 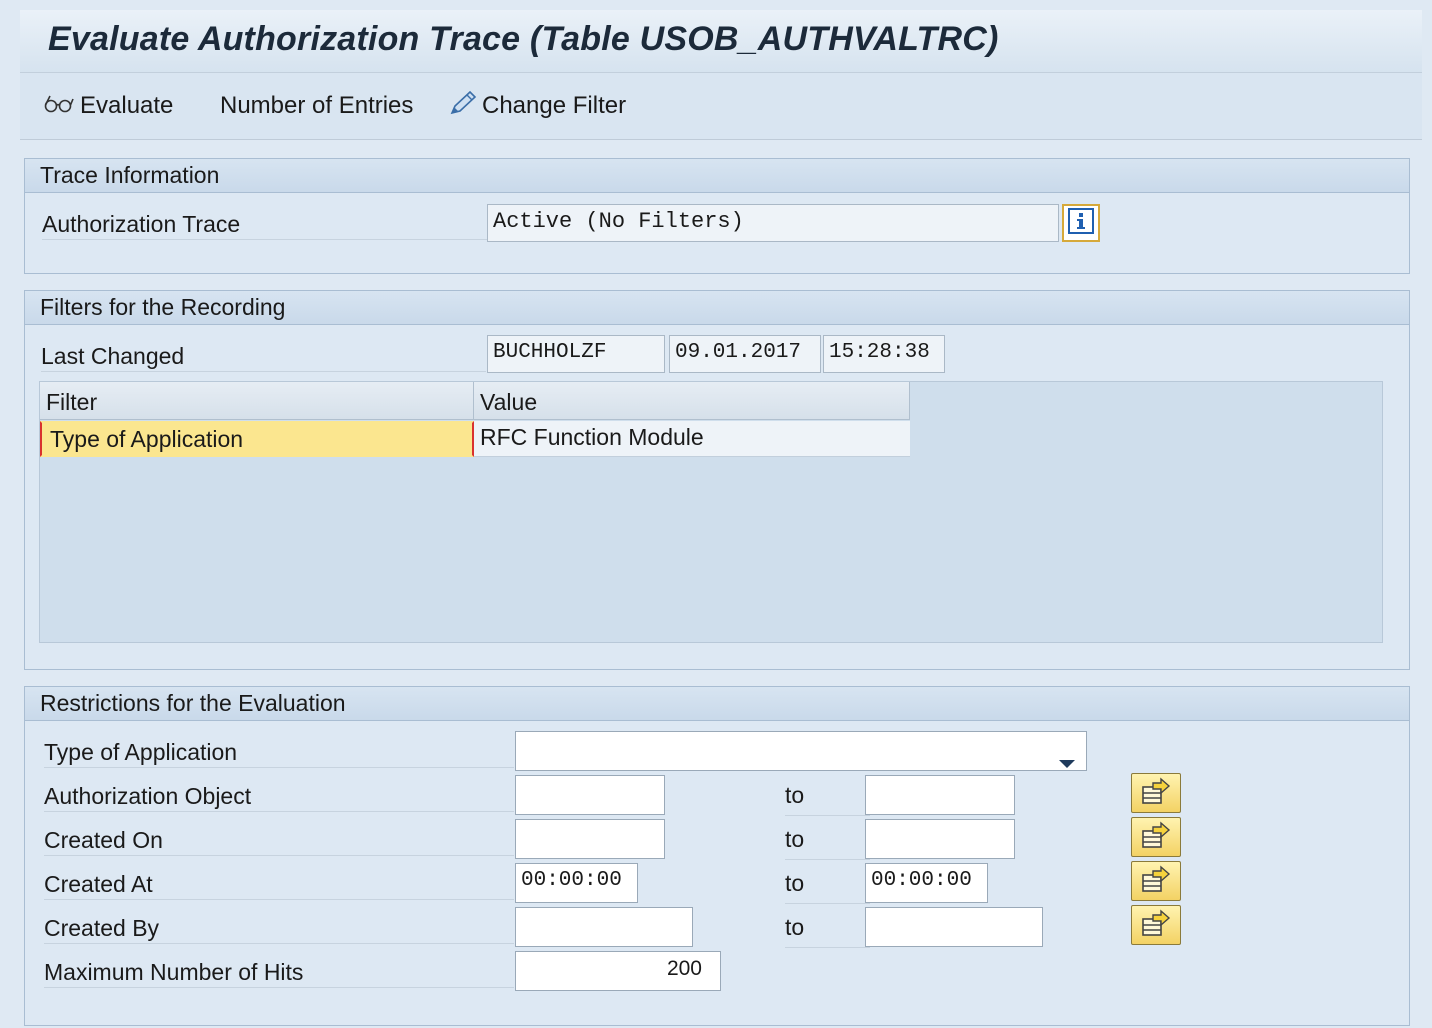 I want to click on table-cell-value: RFC Function Module, so click(x=692, y=439).